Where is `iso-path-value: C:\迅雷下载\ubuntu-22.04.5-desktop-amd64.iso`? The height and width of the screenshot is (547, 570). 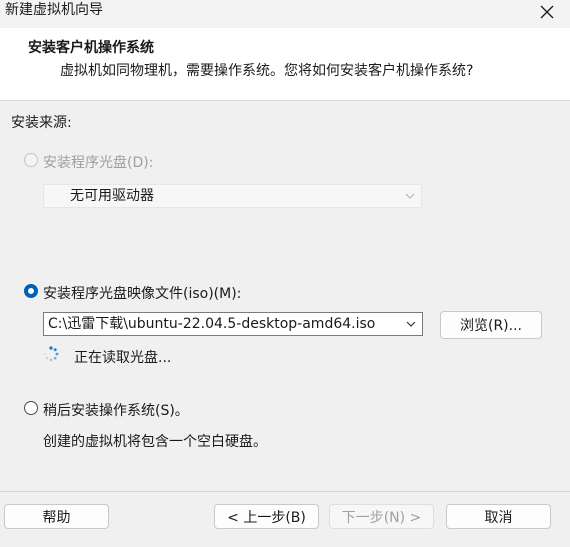
iso-path-value: C:\迅雷下载\ubuntu-22.04.5-desktop-amd64.iso is located at coordinates (212, 324).